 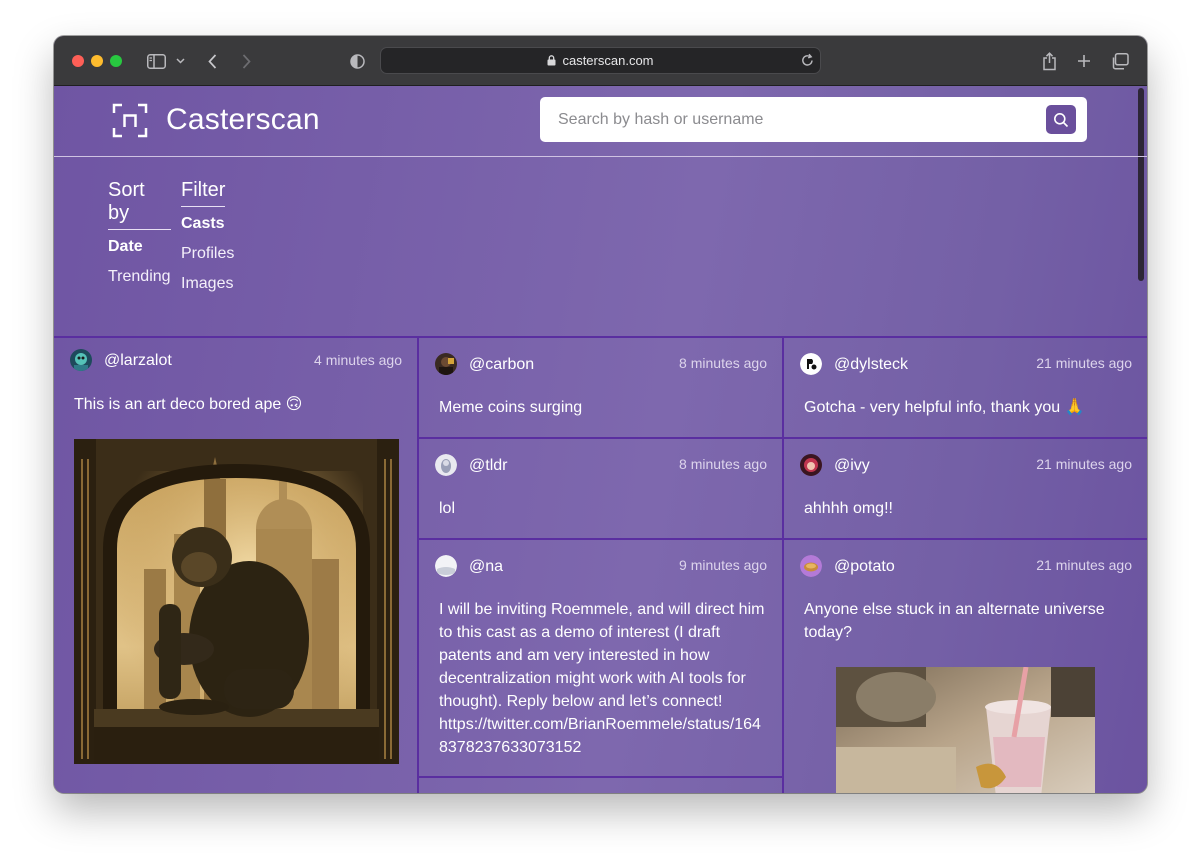 I want to click on privacy-shield-icon, so click(x=357, y=61).